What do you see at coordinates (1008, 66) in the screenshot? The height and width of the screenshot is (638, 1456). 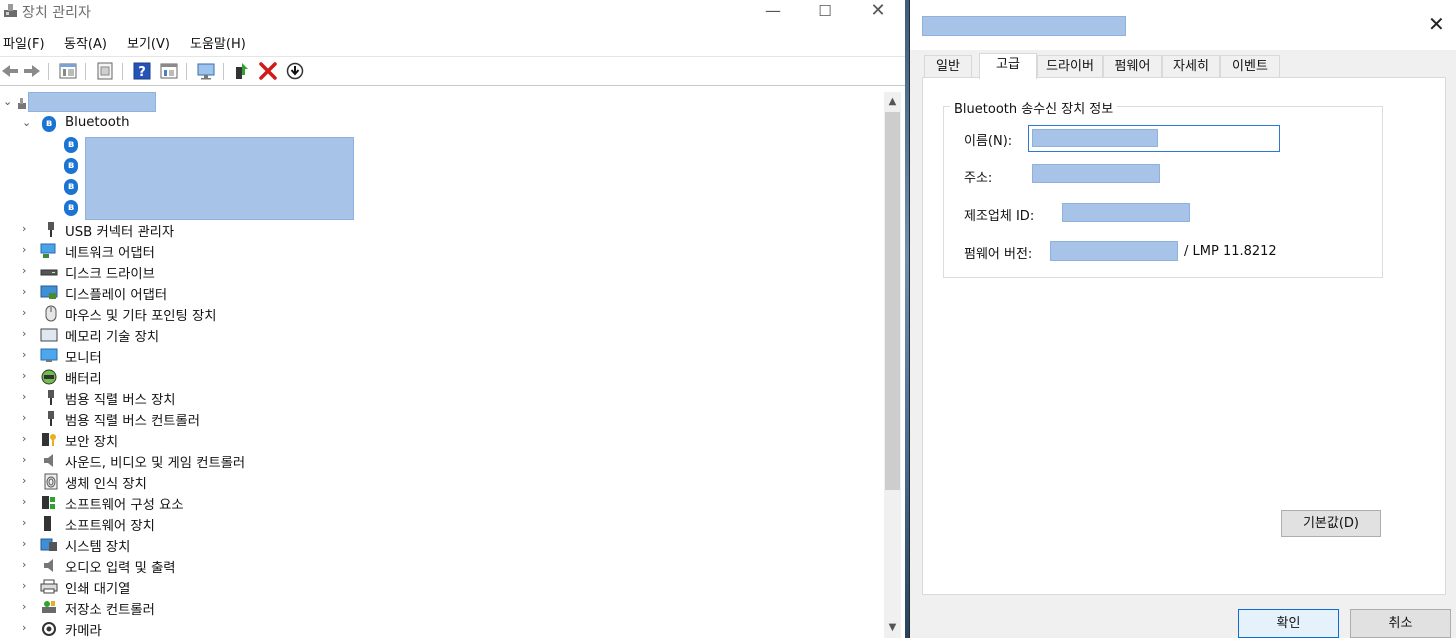 I see `tab-advanced: 고급` at bounding box center [1008, 66].